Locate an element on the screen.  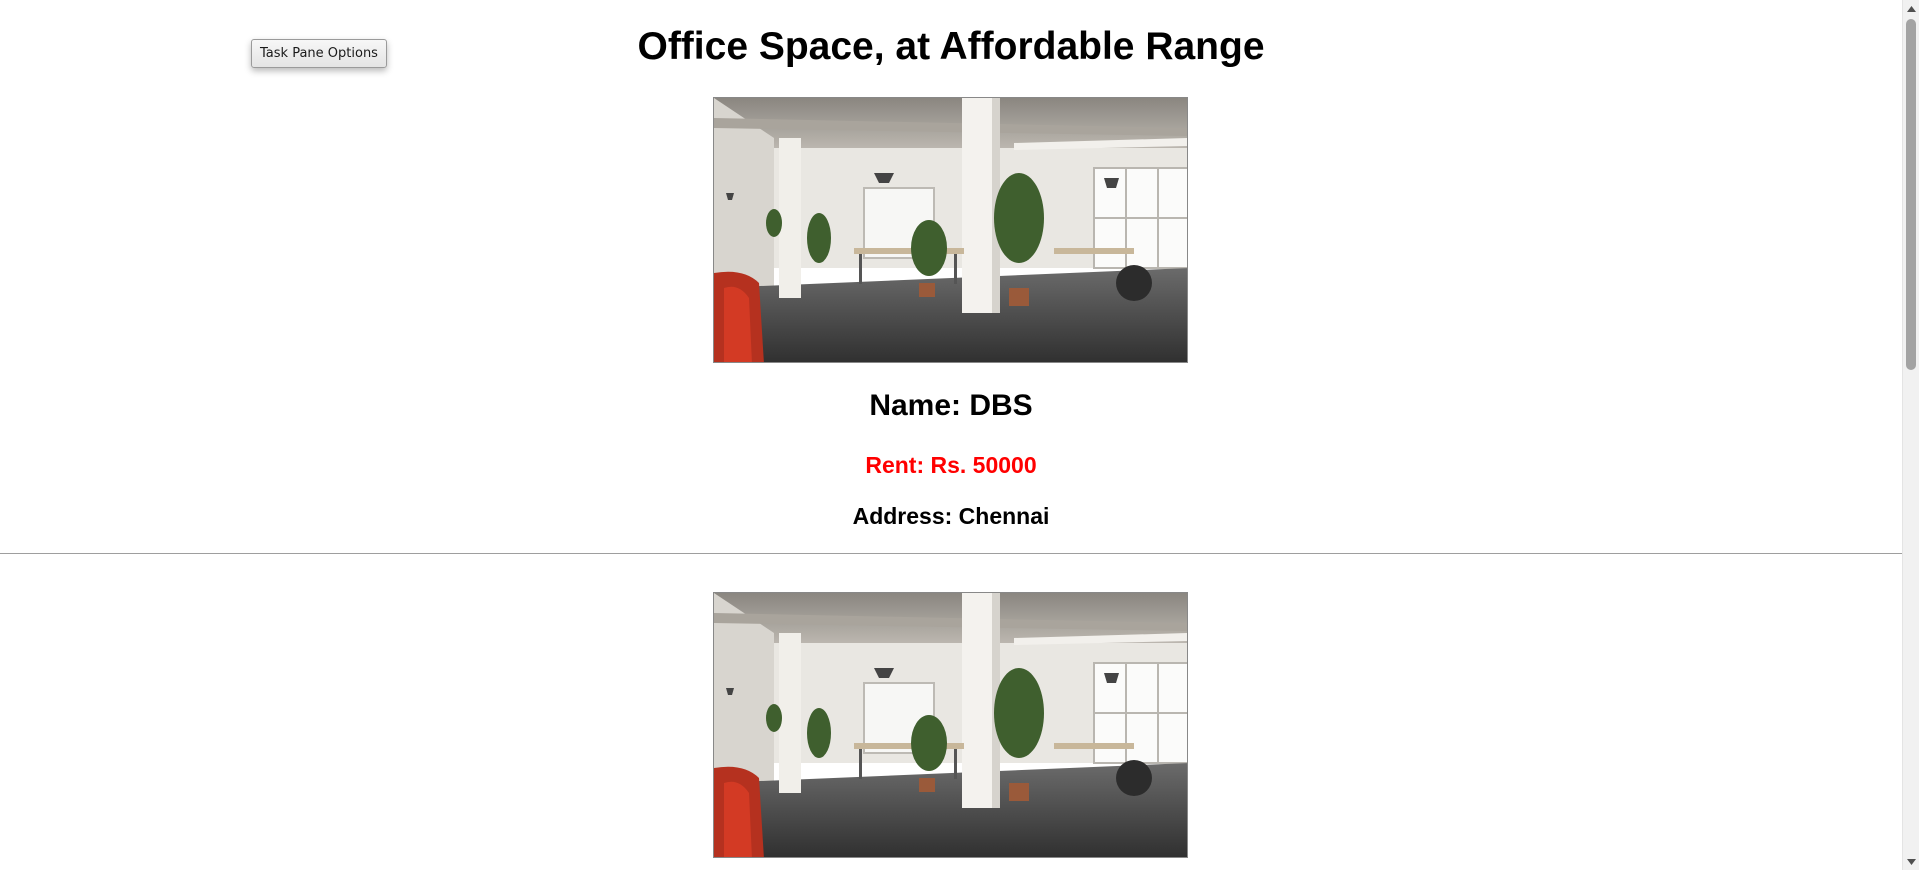
vertical-scrollbar is located at coordinates (1910, 435).